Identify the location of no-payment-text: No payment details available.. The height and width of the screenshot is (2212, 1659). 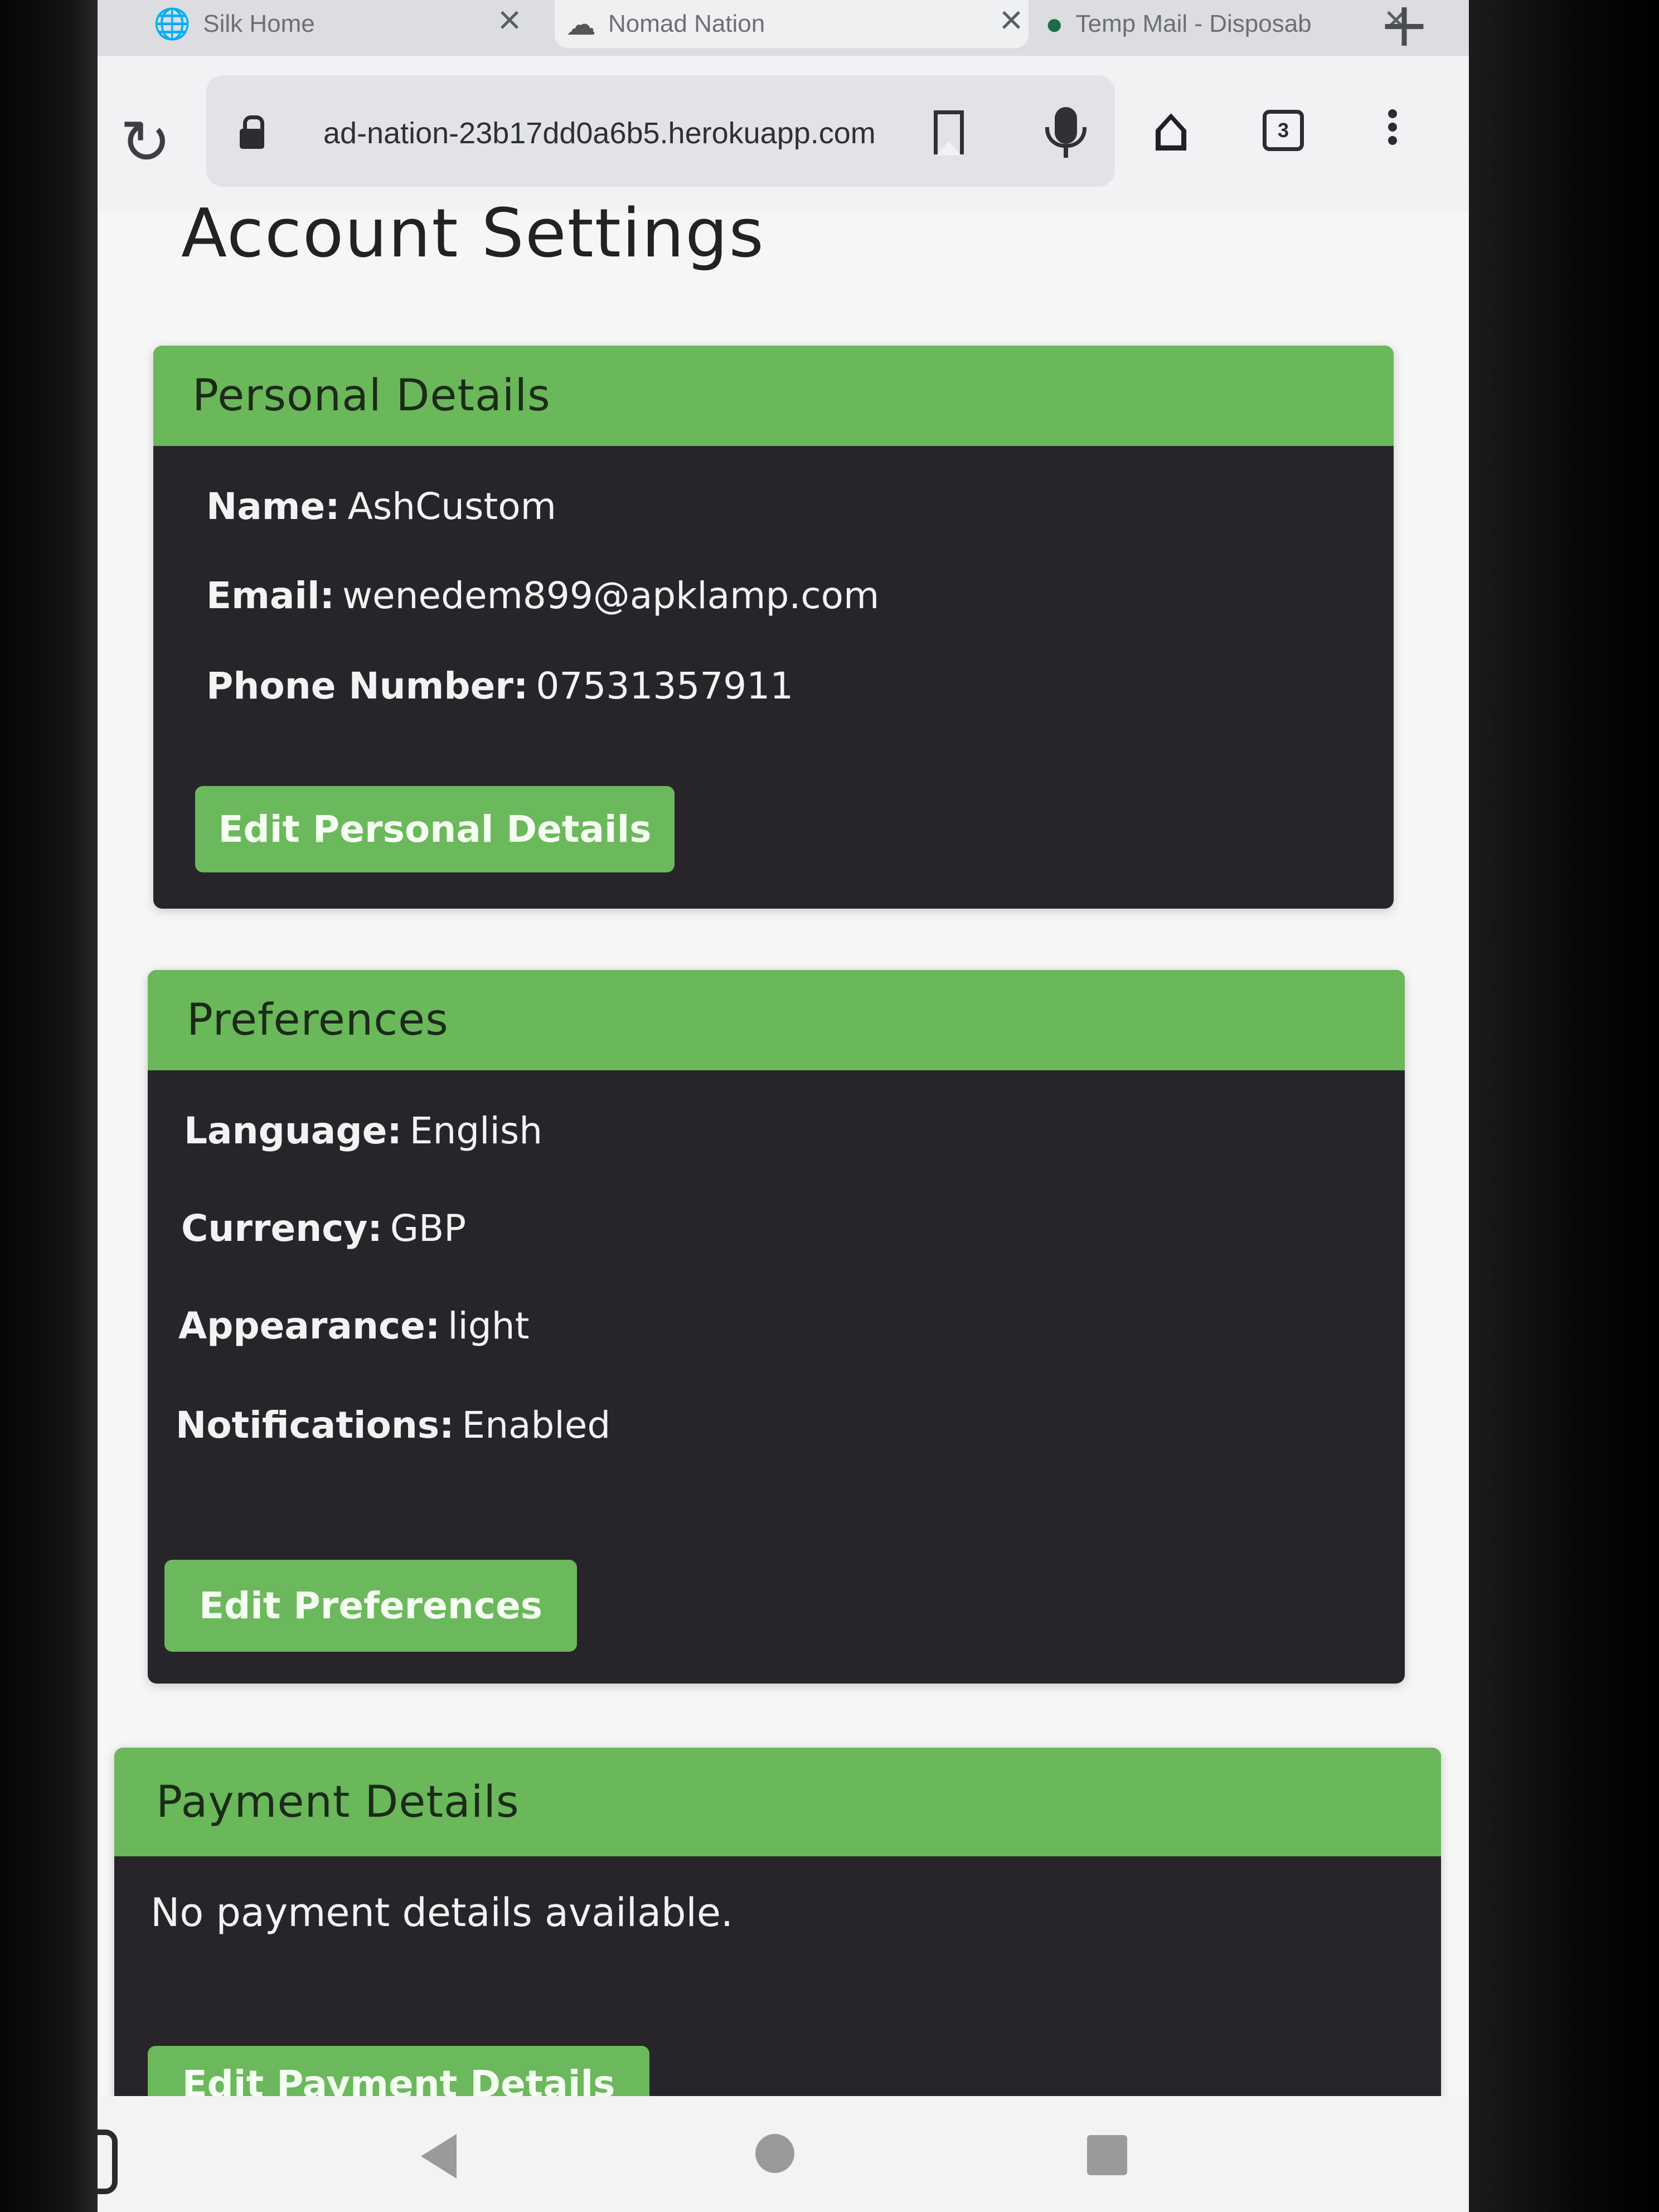
(442, 1913).